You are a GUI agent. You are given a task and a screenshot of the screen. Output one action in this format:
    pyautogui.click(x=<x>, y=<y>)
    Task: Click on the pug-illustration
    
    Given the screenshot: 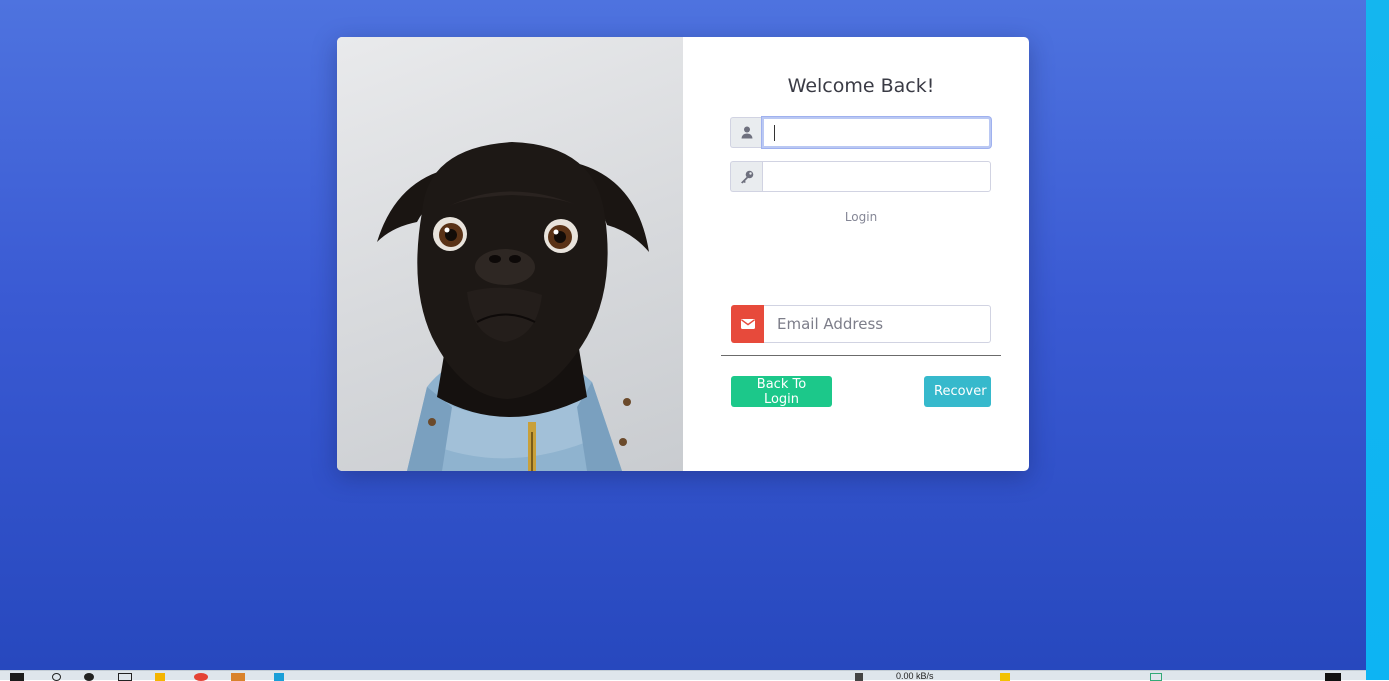 What is the action you would take?
    pyautogui.click(x=513, y=306)
    